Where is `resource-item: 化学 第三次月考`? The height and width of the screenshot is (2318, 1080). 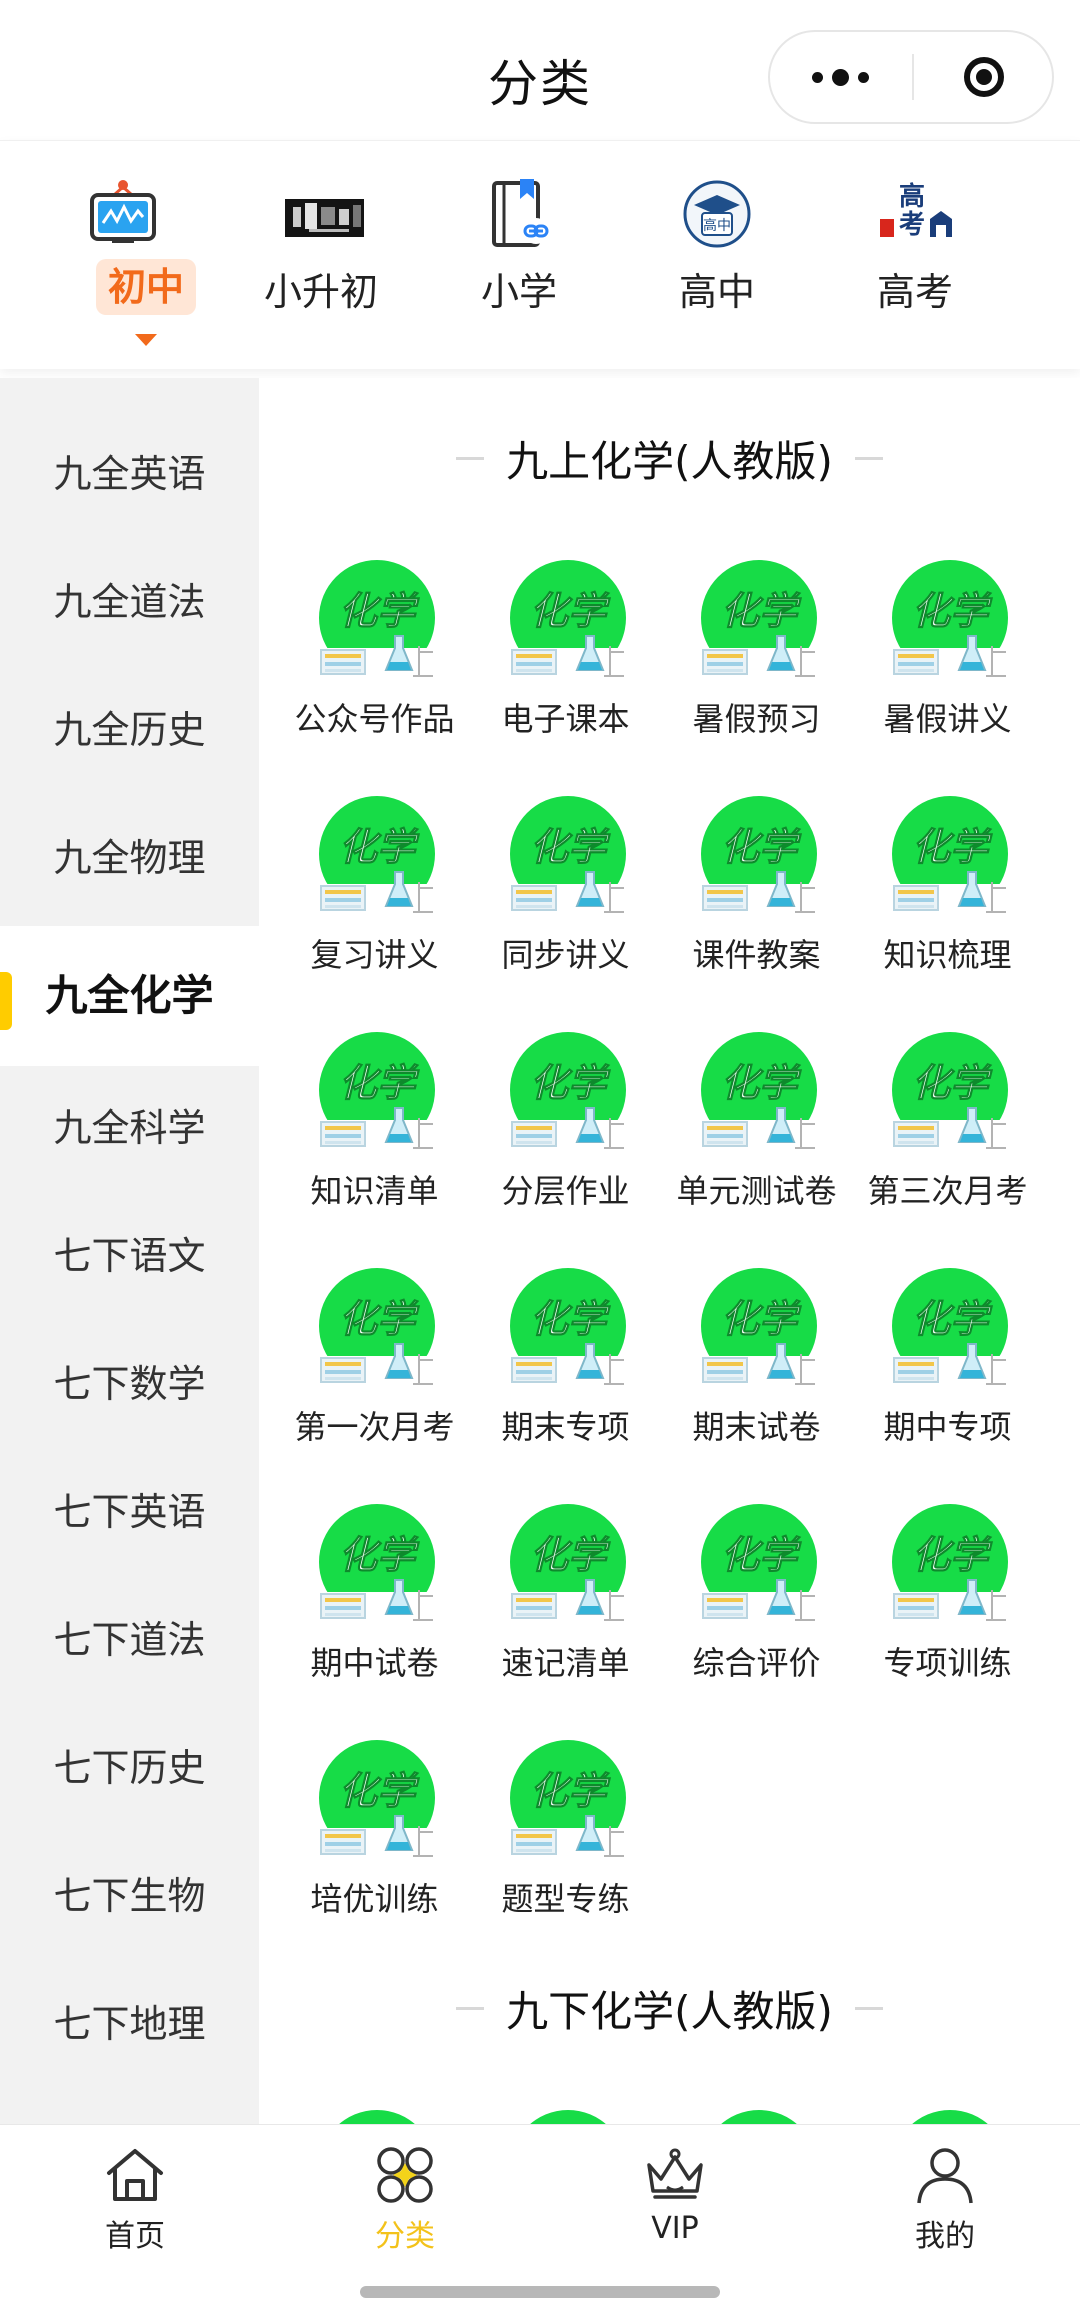 resource-item: 化学 第三次月考 is located at coordinates (947, 1128).